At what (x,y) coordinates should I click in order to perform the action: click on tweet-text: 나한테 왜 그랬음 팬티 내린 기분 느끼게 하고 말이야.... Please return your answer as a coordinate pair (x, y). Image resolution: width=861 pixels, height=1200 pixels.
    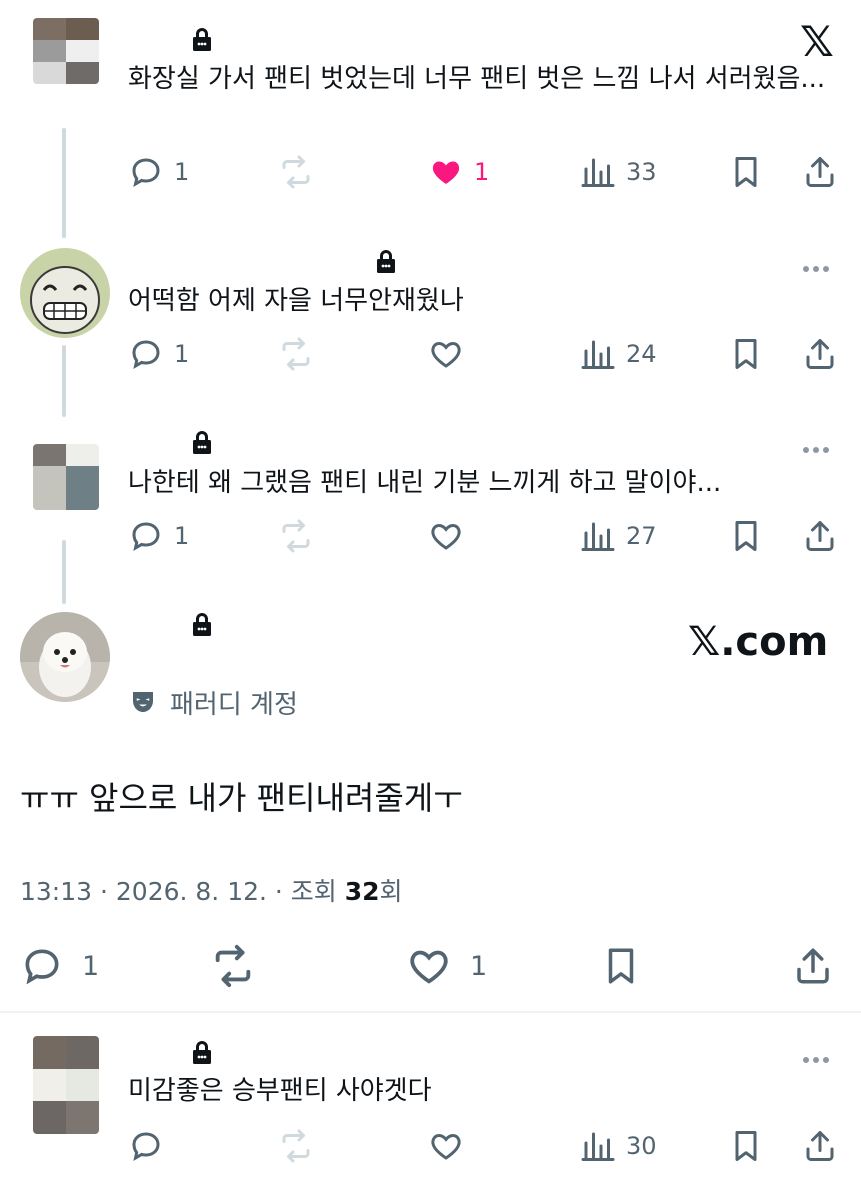
    Looking at the image, I should click on (425, 483).